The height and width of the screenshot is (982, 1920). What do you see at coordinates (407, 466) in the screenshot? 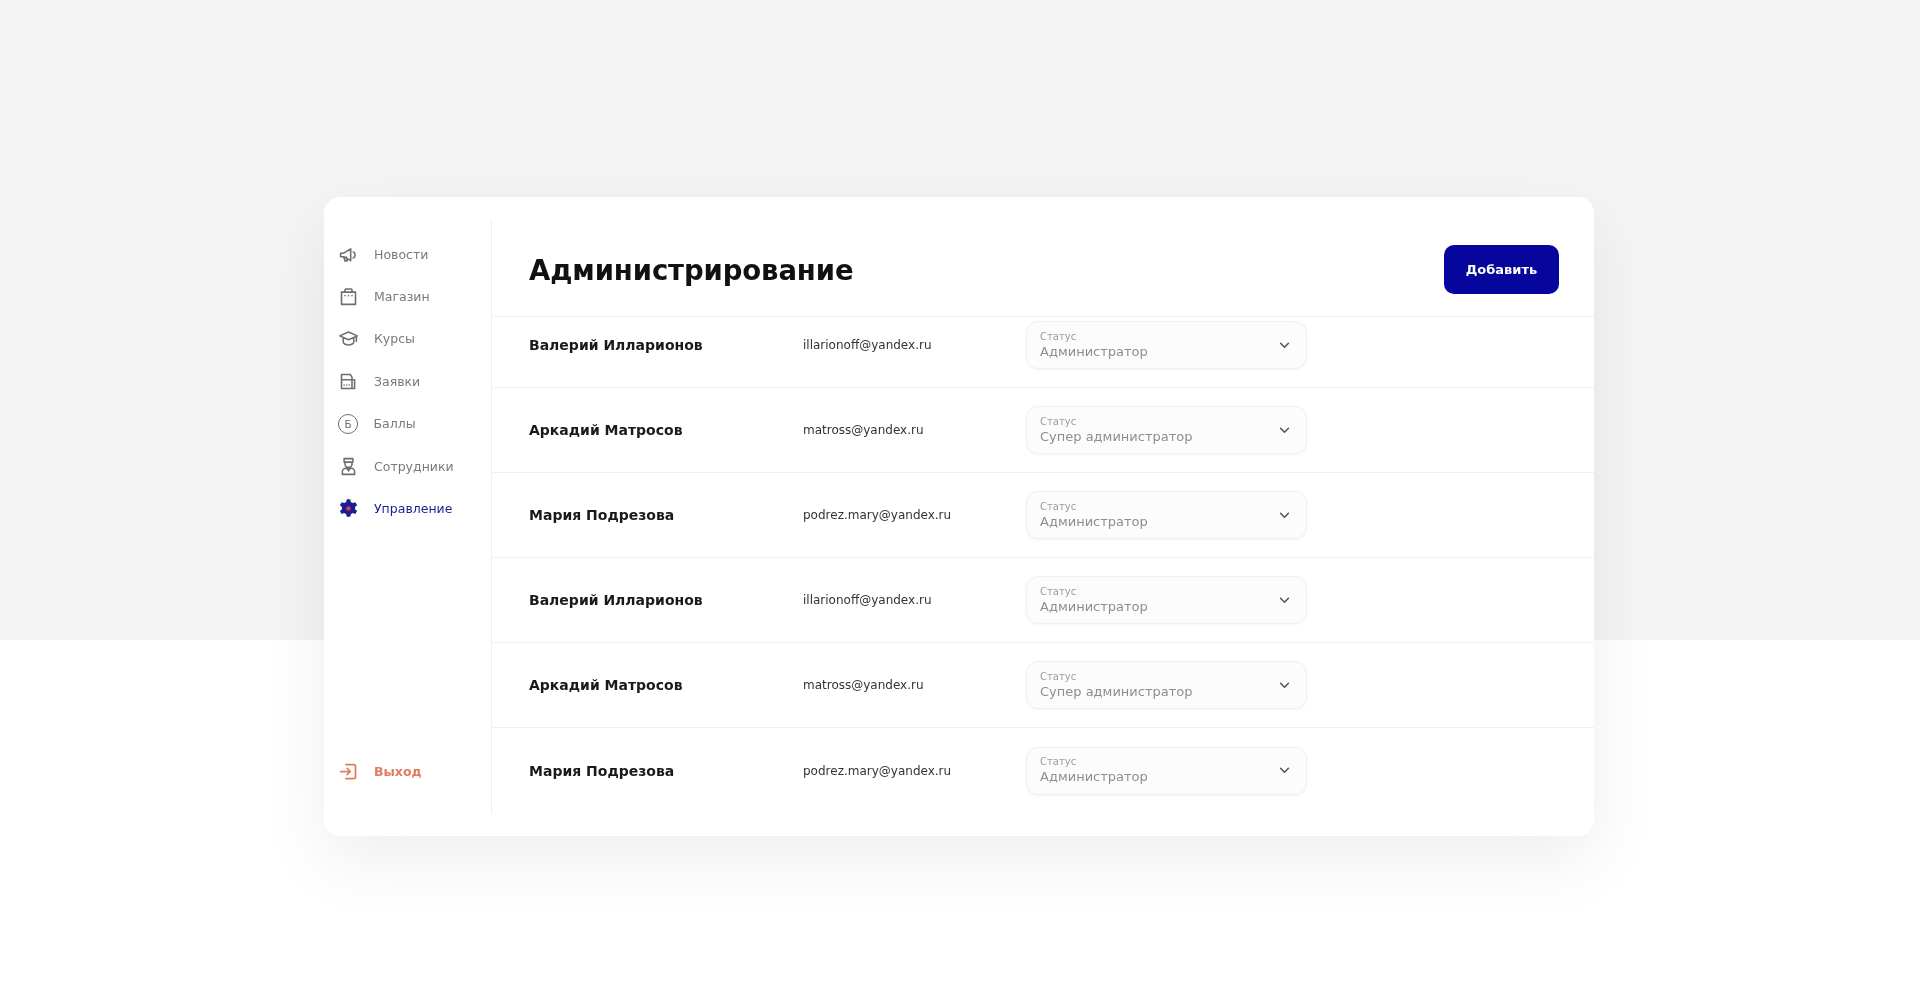
I see `sidebar-item: Сотрудники` at bounding box center [407, 466].